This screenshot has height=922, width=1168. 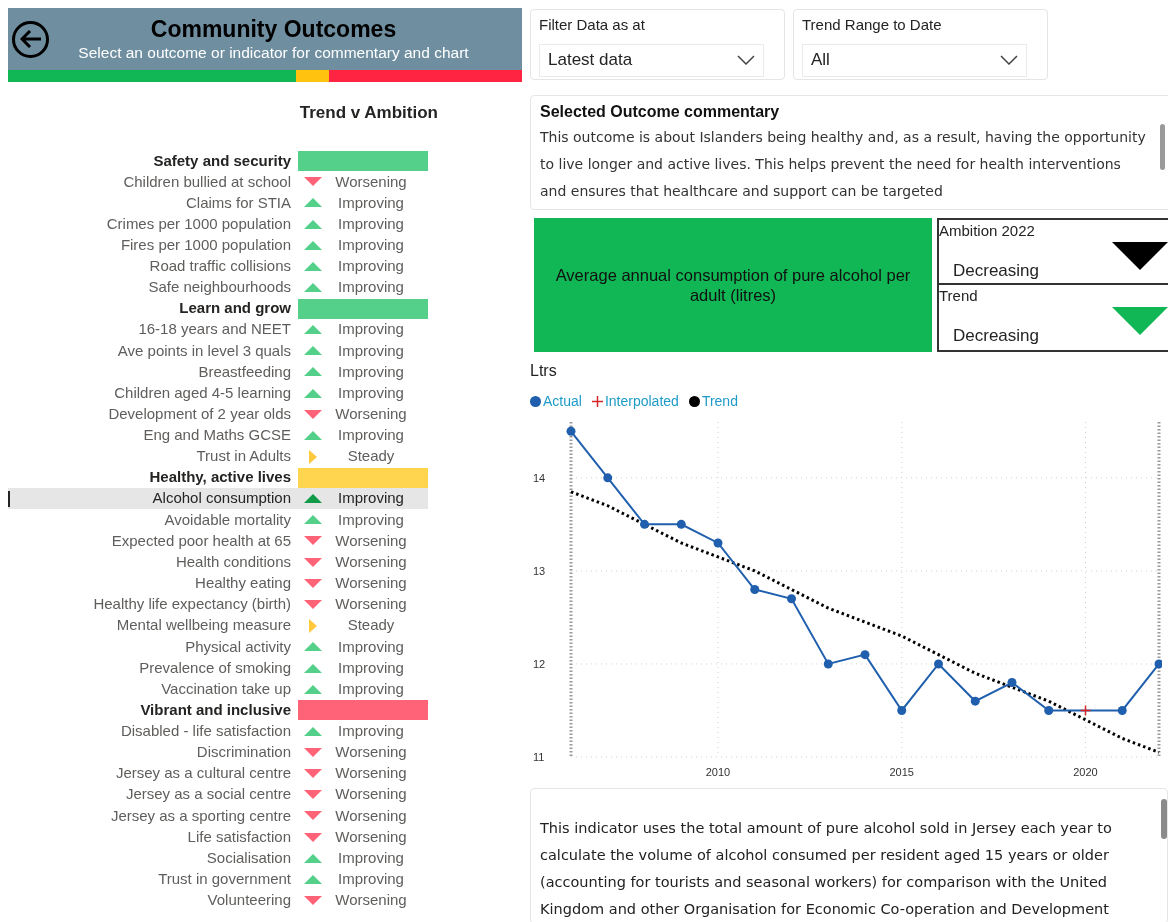 I want to click on y-tick-label: 12, so click(x=539, y=663).